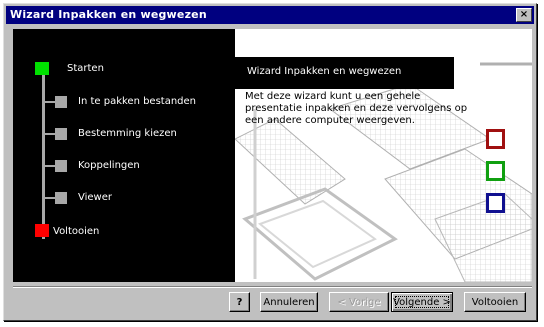  I want to click on help-button: ?, so click(239, 302).